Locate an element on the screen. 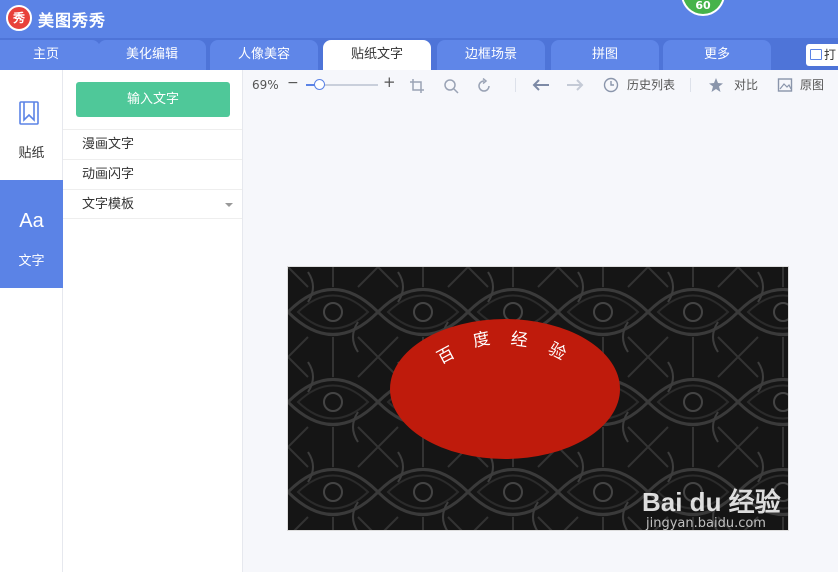  sub-item-text-template: 文字模板 is located at coordinates (152, 204).